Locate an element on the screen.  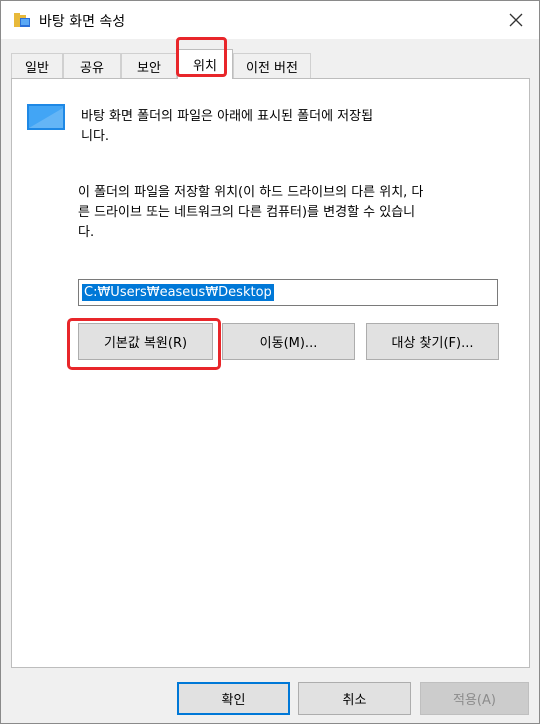
folder-description: 바탕 화면 폴더의 파일은 아래에 표시된 폴더에 저장됩 니다. is located at coordinates (227, 126).